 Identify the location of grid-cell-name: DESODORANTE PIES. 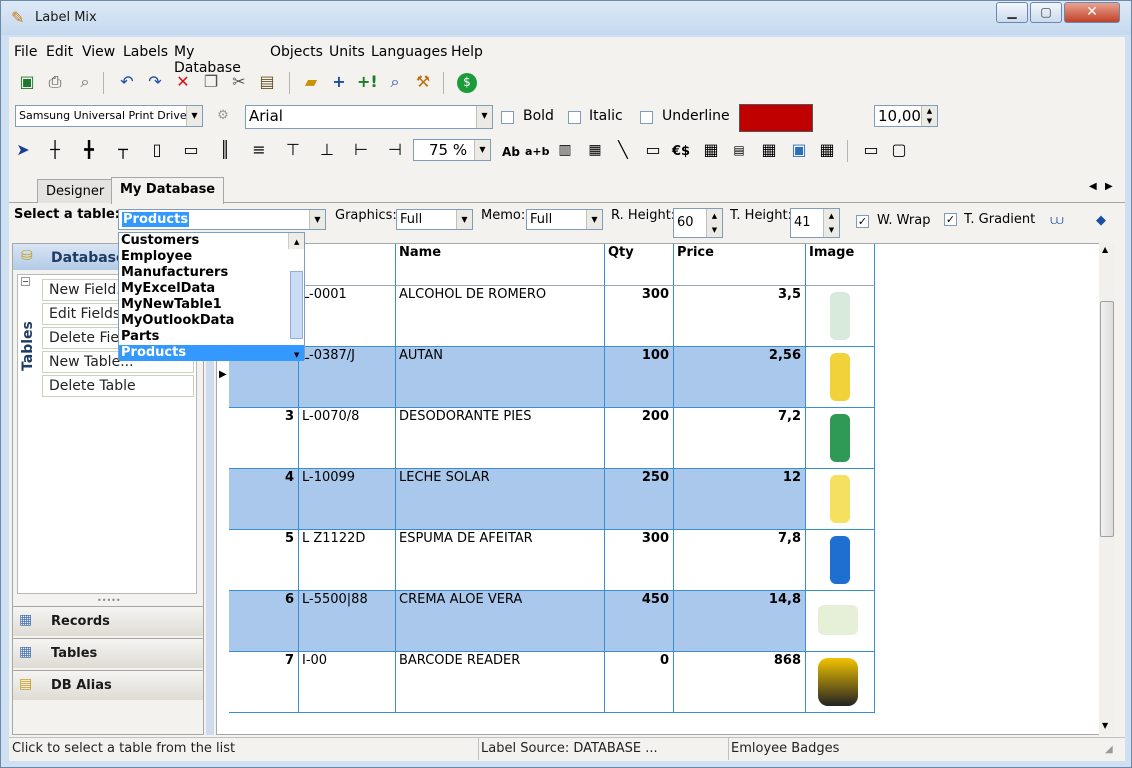
(500, 438).